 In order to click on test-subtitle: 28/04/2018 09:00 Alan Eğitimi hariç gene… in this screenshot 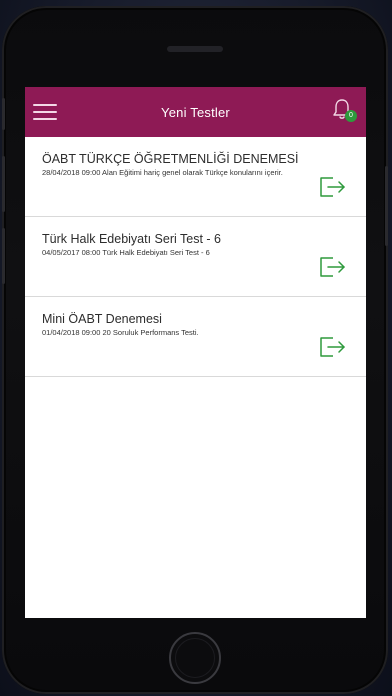, I will do `click(162, 172)`.